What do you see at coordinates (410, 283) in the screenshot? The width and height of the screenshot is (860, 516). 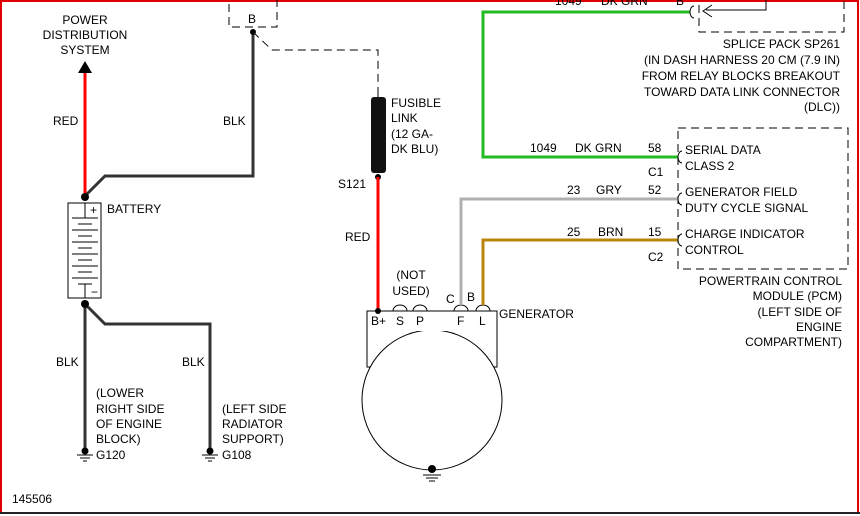 I see `not-used-label: (NOT USED)` at bounding box center [410, 283].